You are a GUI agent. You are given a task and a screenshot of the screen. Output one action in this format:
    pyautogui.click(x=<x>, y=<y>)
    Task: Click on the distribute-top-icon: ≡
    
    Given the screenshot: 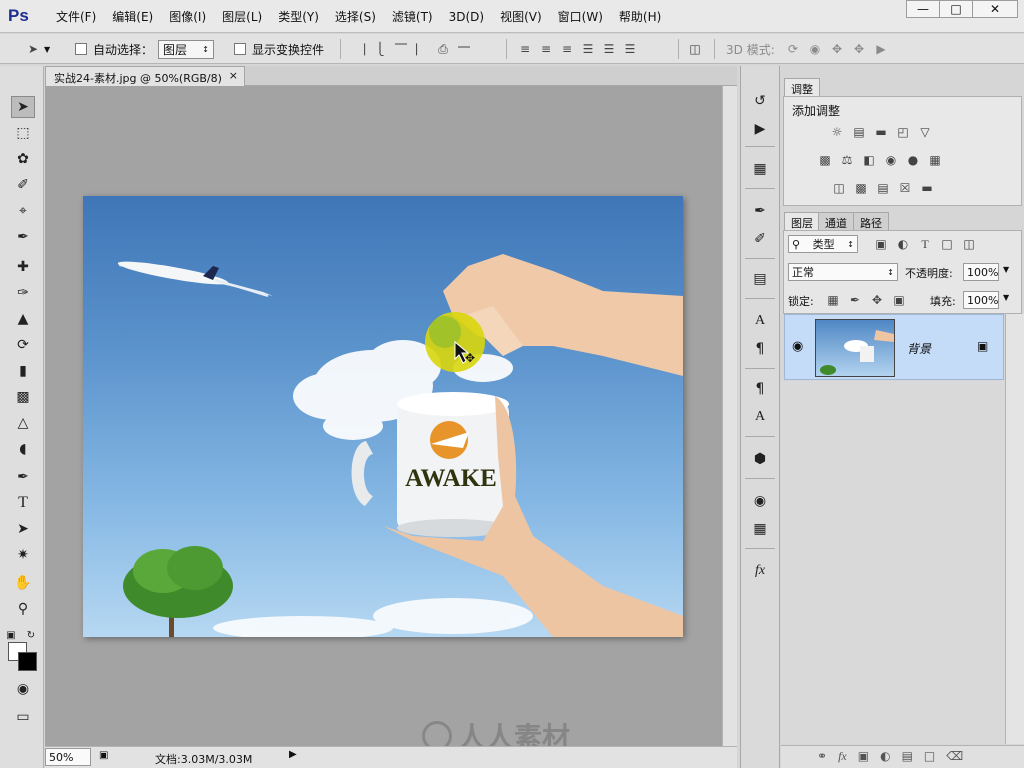 What is the action you would take?
    pyautogui.click(x=525, y=49)
    